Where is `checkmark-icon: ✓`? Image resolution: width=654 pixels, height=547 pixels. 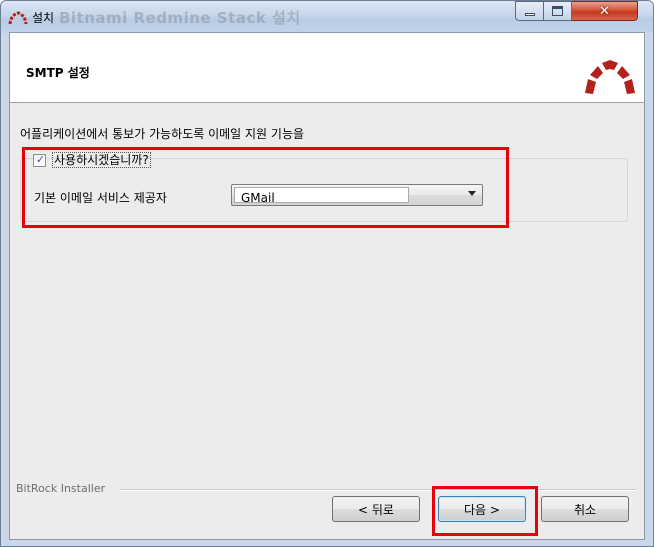
checkmark-icon: ✓ is located at coordinates (40, 159).